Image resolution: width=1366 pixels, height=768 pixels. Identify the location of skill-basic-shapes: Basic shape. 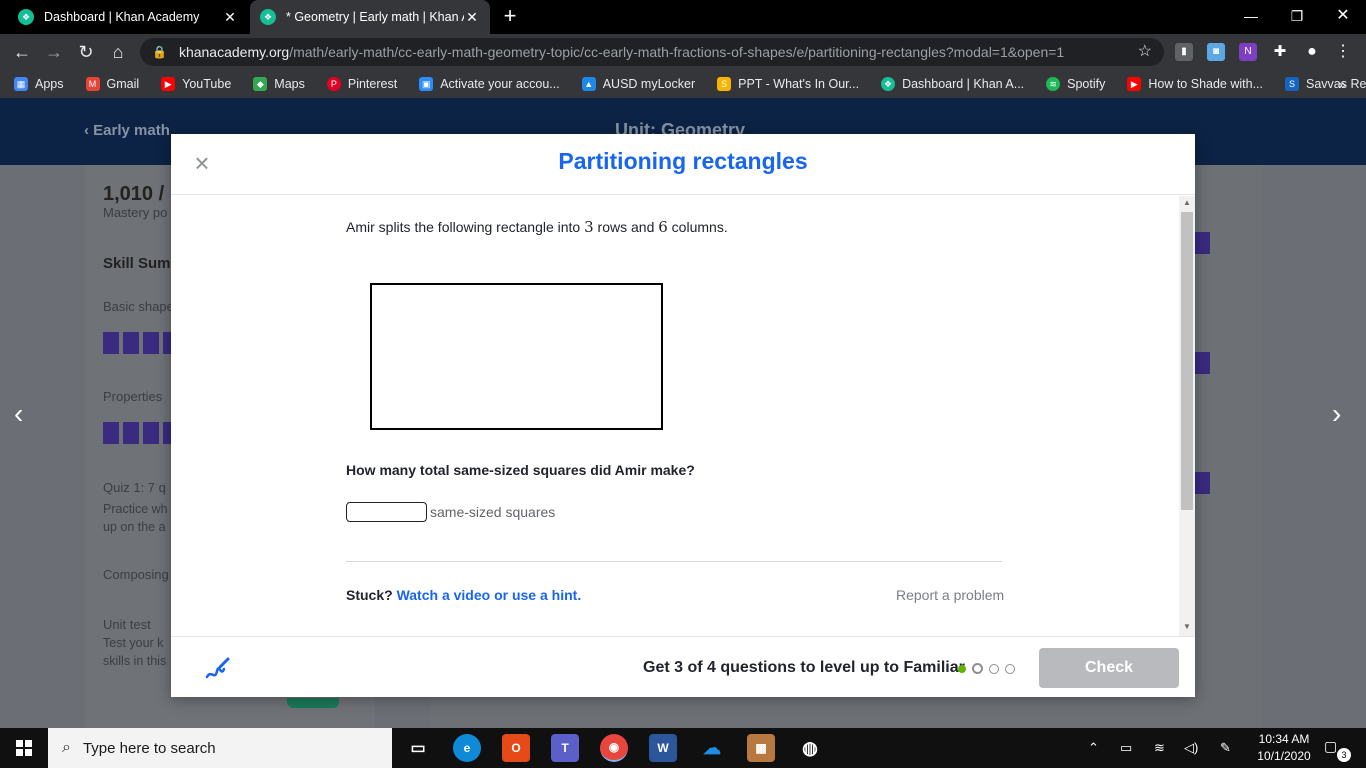
(138, 306).